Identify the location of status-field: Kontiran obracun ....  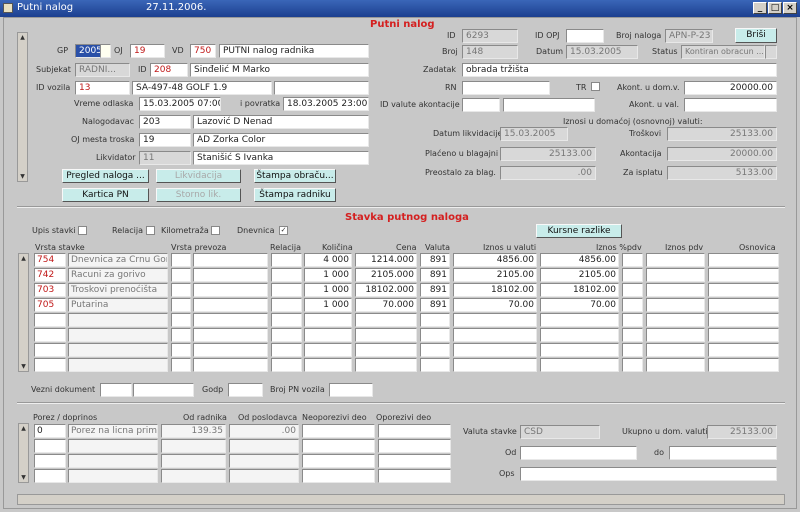
(723, 52).